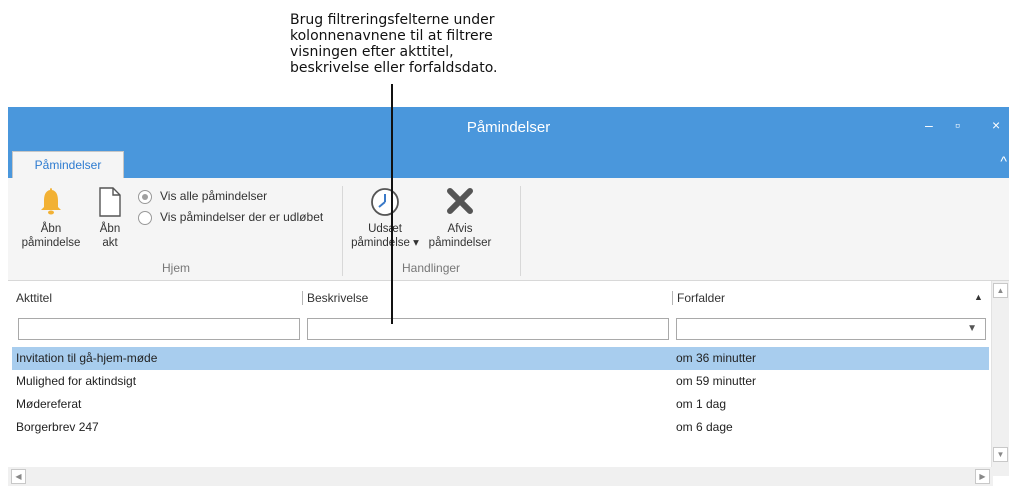 The image size is (1009, 491). I want to click on dismiss-x-icon, so click(460, 204).